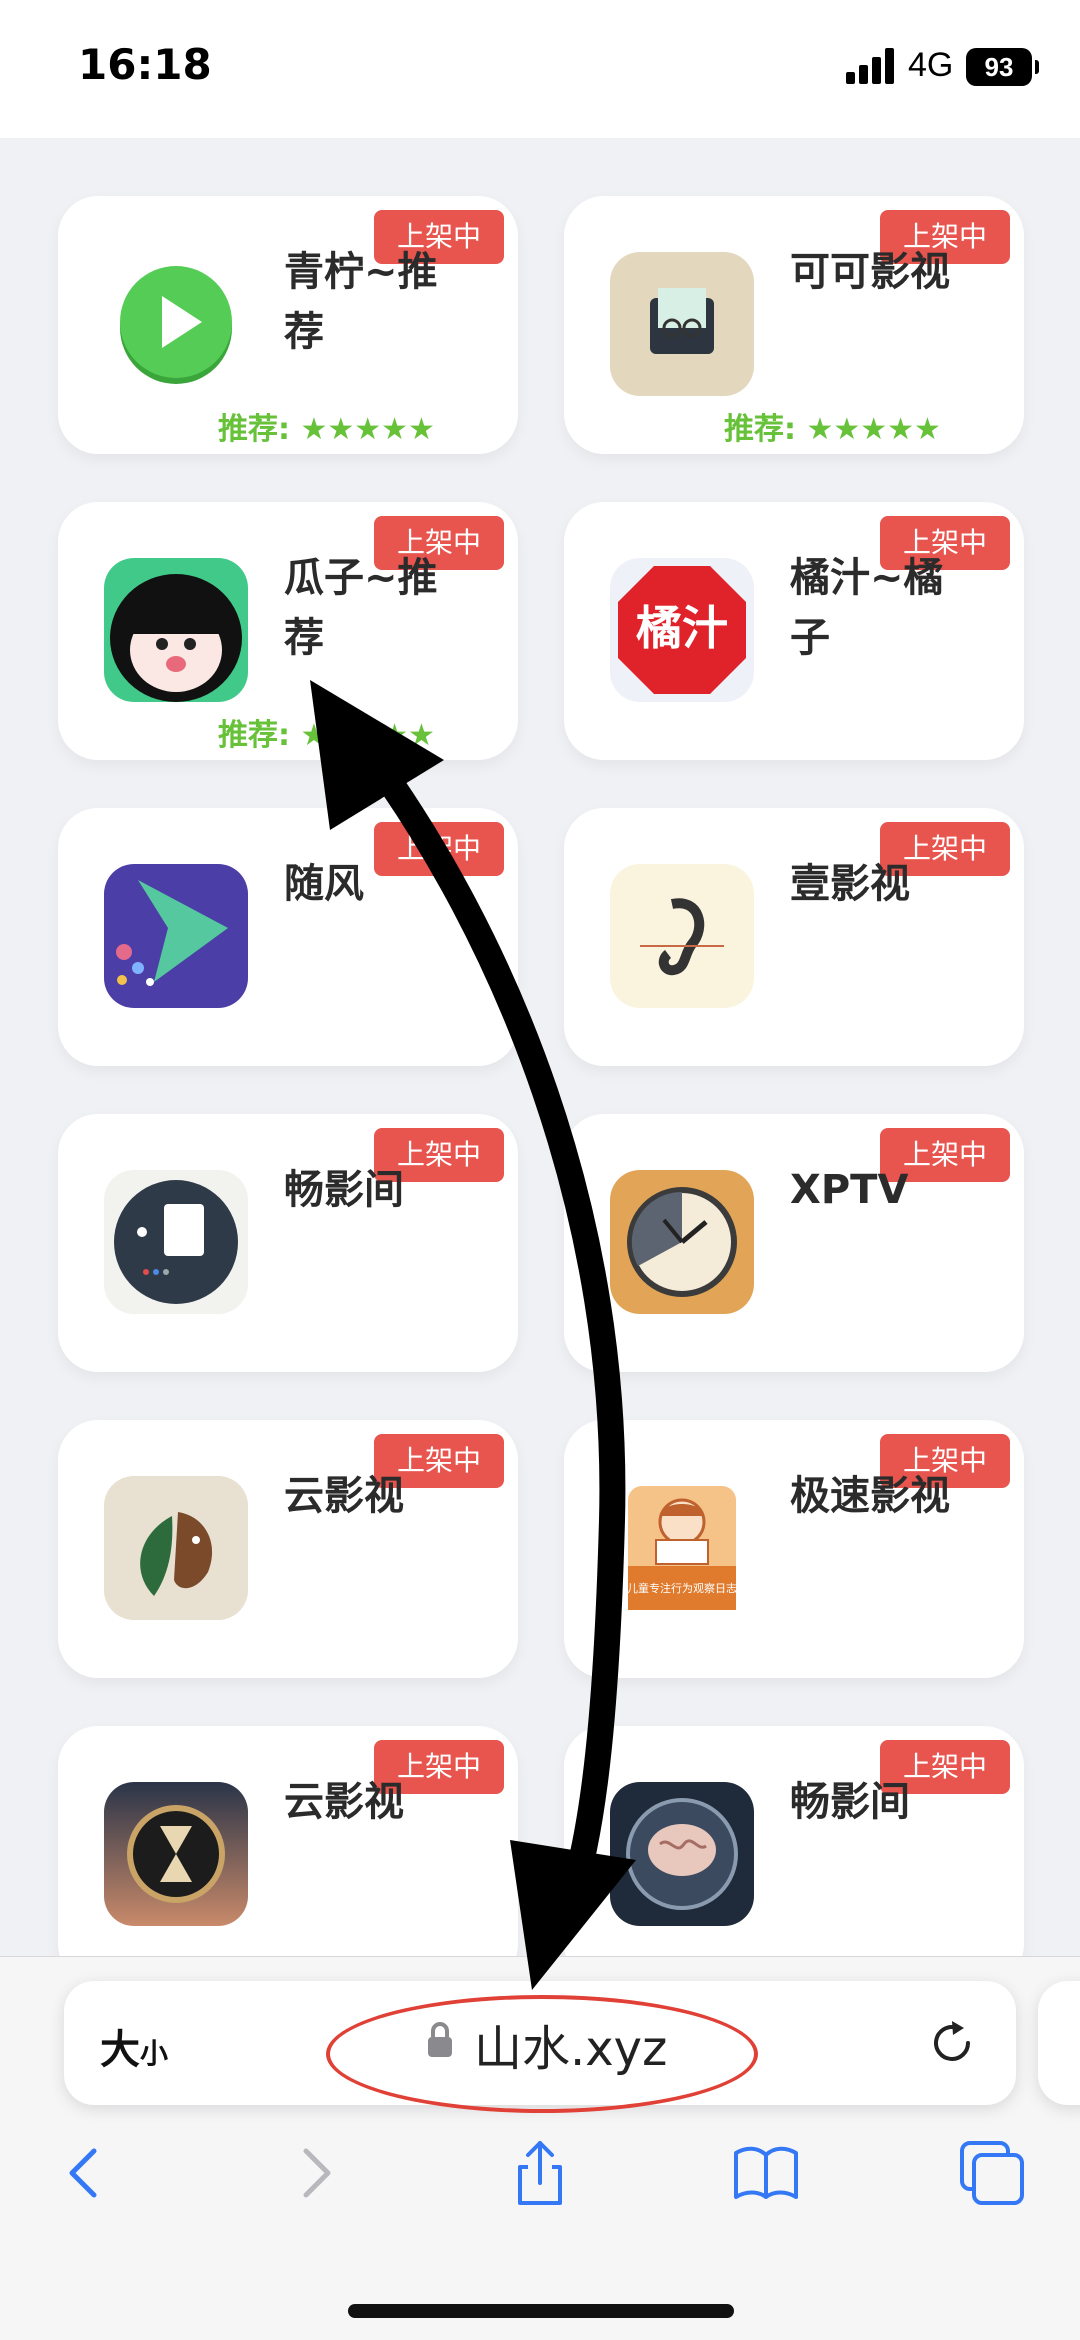 The width and height of the screenshot is (1080, 2340). Describe the element at coordinates (84, 2173) in the screenshot. I see `back-icon` at that location.